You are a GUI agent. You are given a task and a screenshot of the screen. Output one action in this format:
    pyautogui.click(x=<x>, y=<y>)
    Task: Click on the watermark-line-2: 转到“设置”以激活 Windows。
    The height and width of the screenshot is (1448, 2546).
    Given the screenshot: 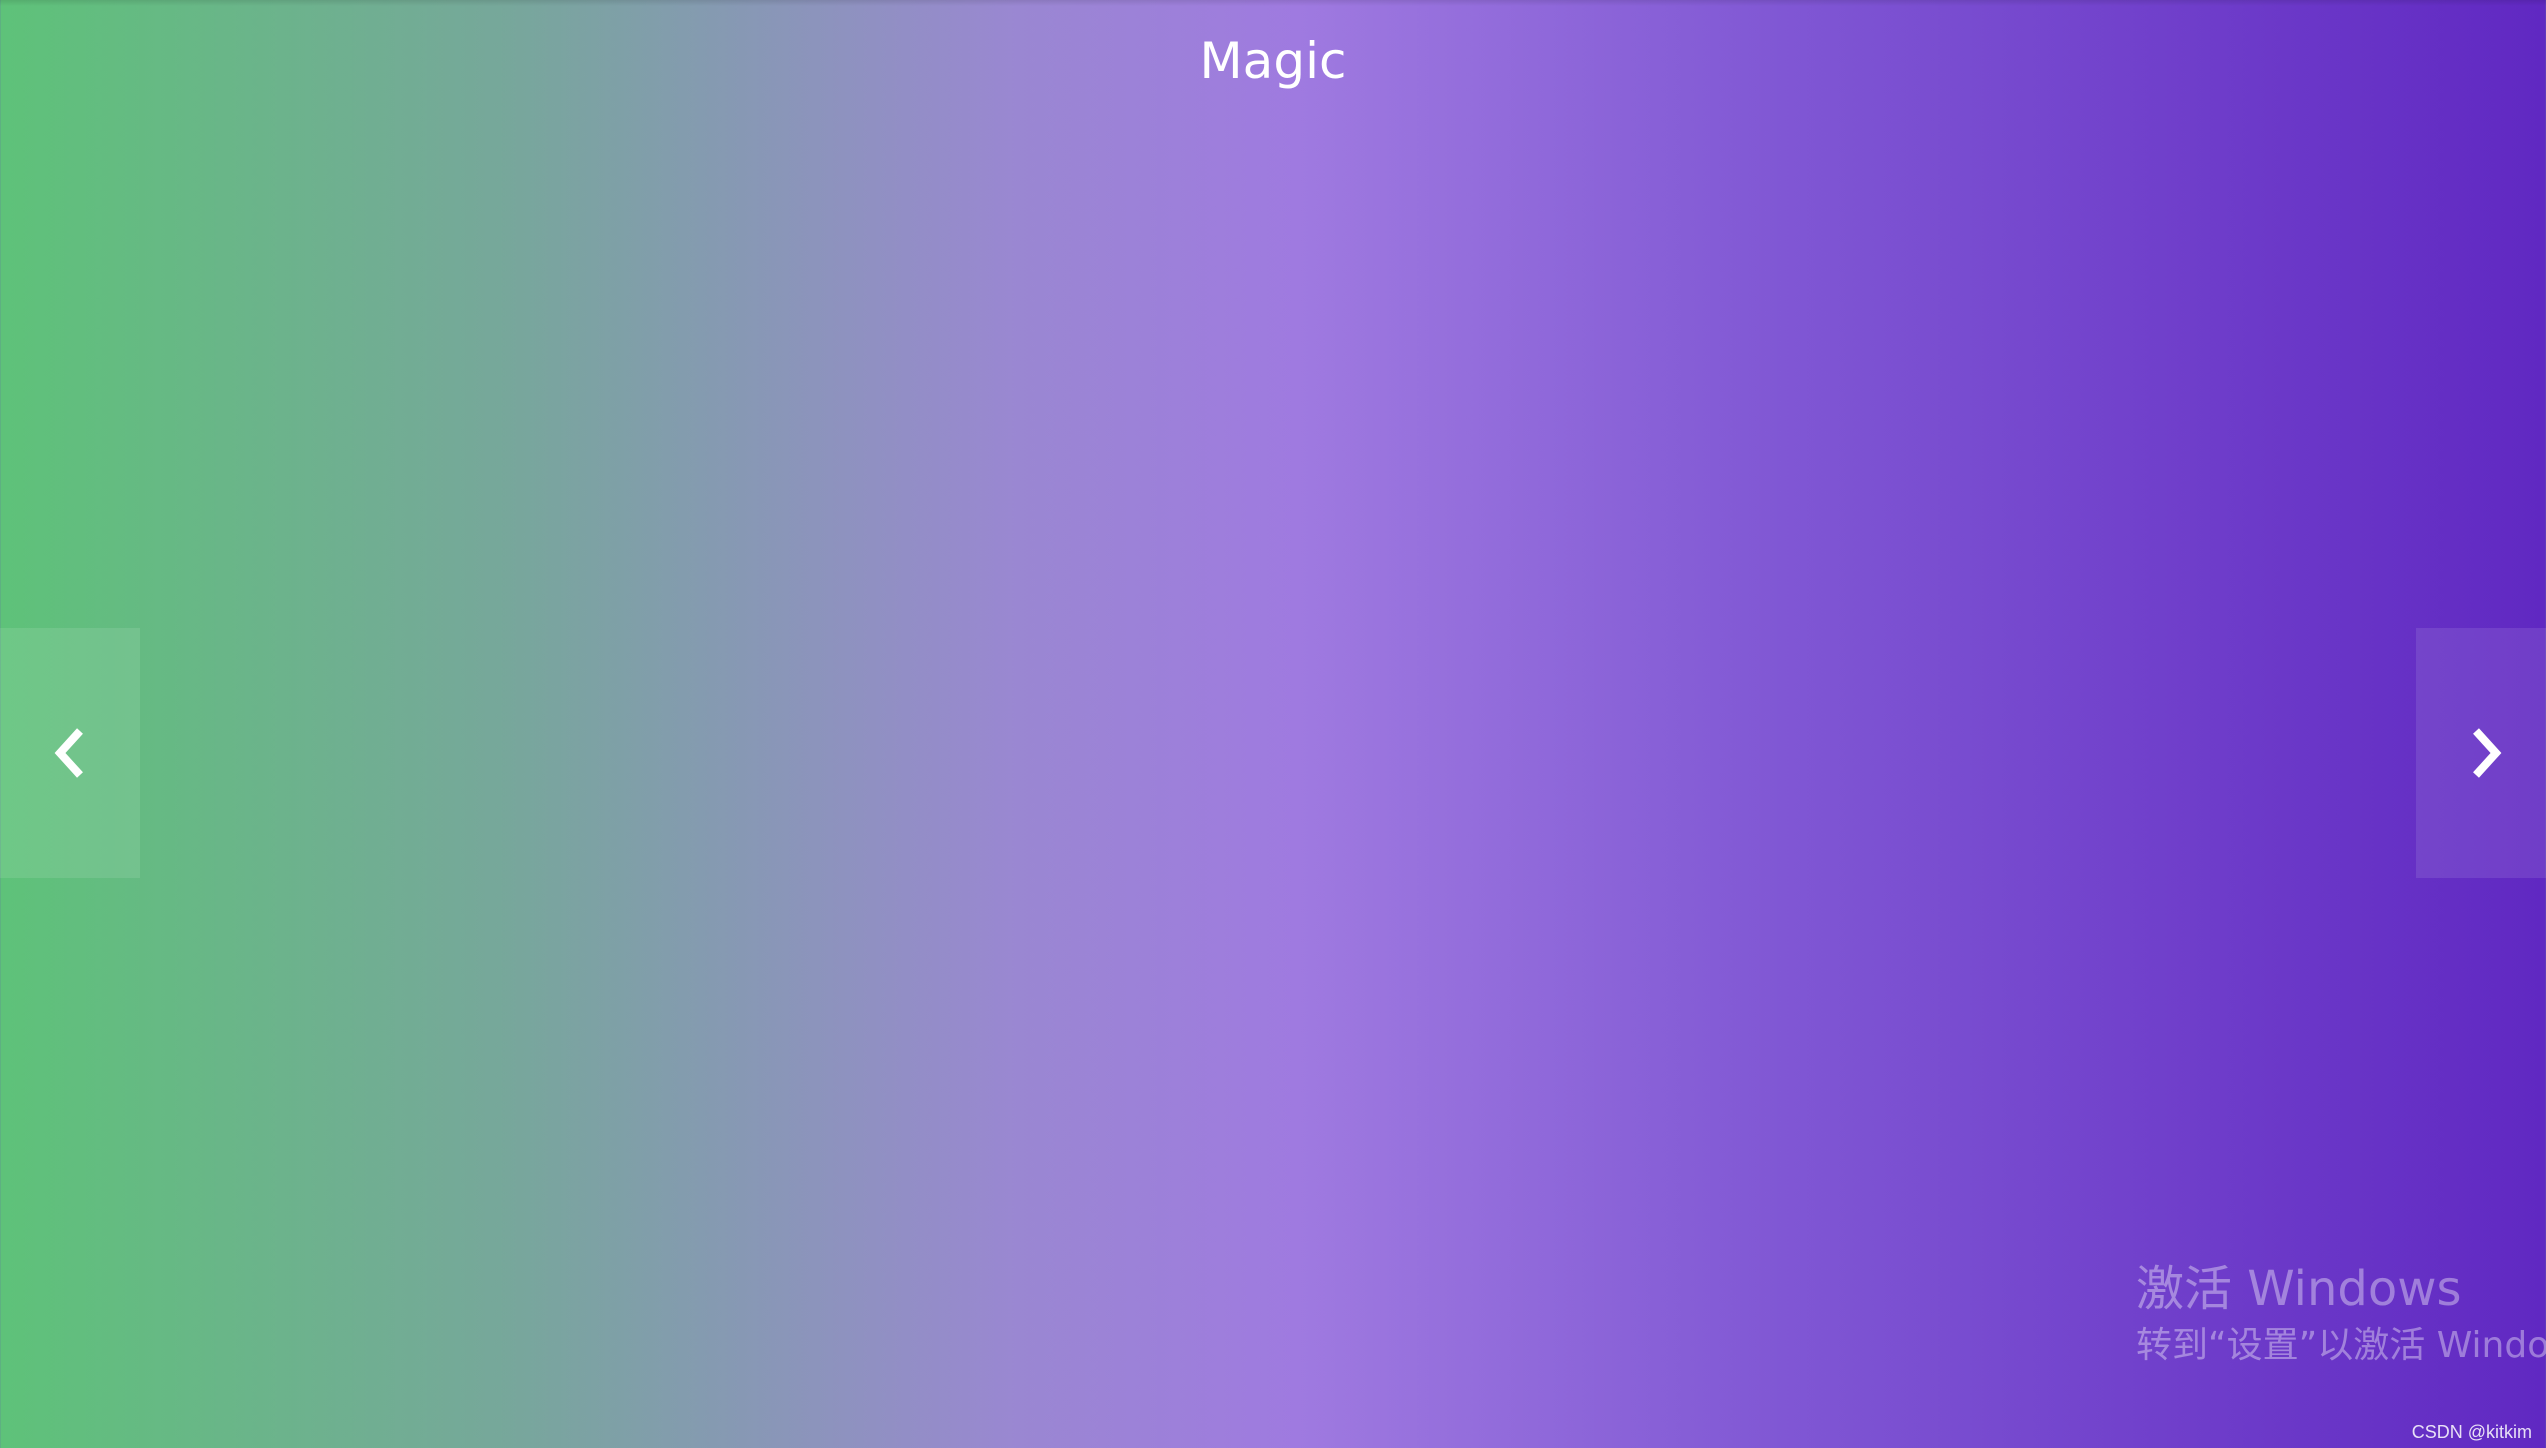 What is the action you would take?
    pyautogui.click(x=2341, y=1345)
    